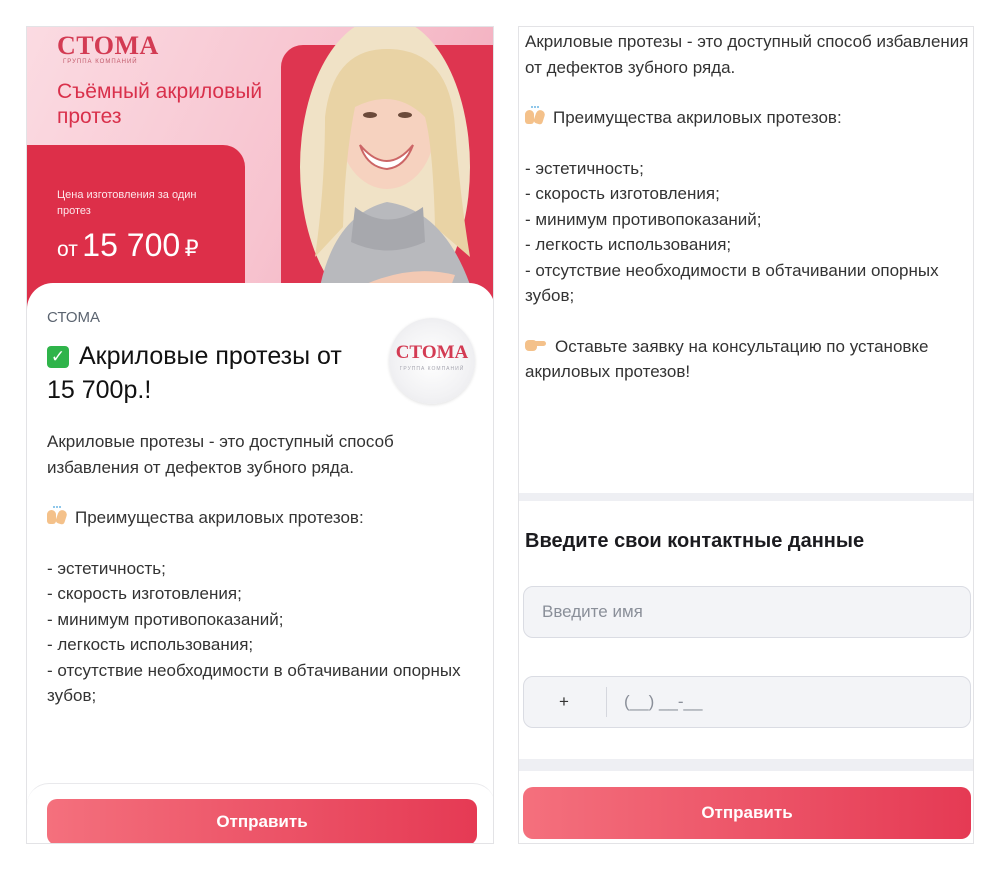 Image resolution: width=1000 pixels, height=874 pixels. I want to click on price-value: от 15 700 ₽, so click(128, 245).